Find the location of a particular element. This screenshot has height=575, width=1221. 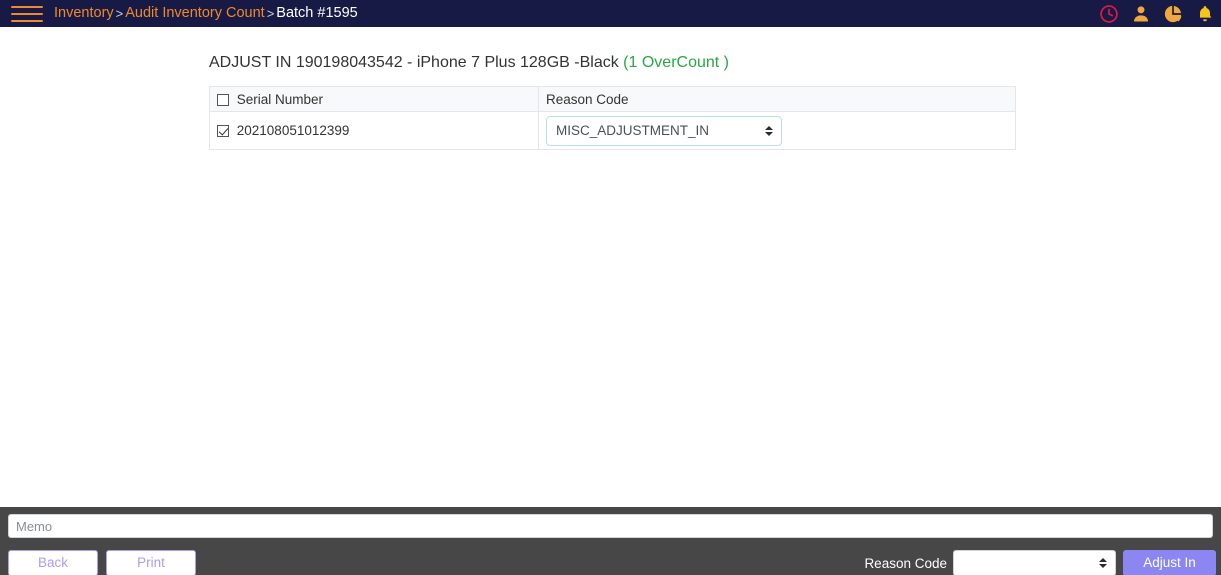

row-select-checkbox is located at coordinates (223, 131).